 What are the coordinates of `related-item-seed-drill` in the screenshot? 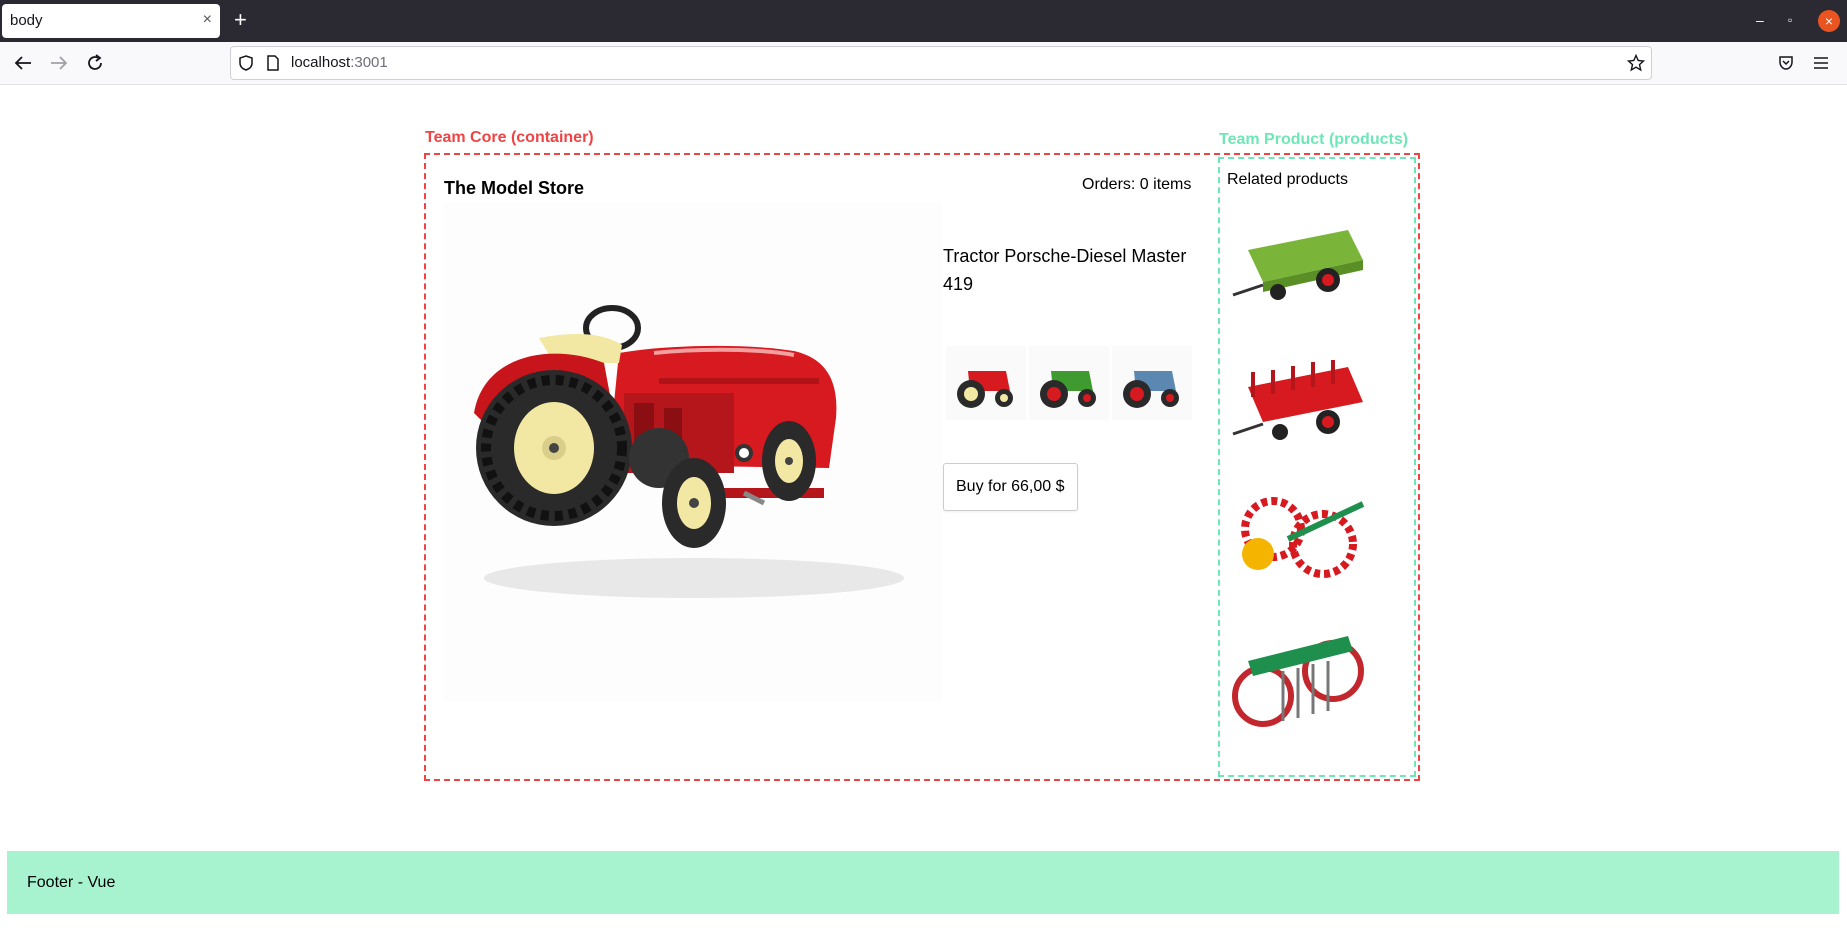 It's located at (1298, 549).